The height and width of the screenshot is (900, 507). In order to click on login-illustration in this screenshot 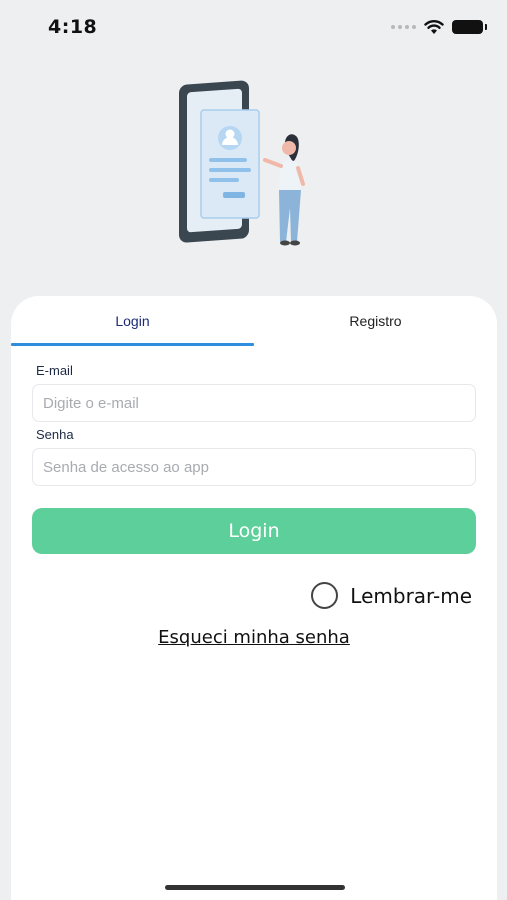, I will do `click(242, 163)`.